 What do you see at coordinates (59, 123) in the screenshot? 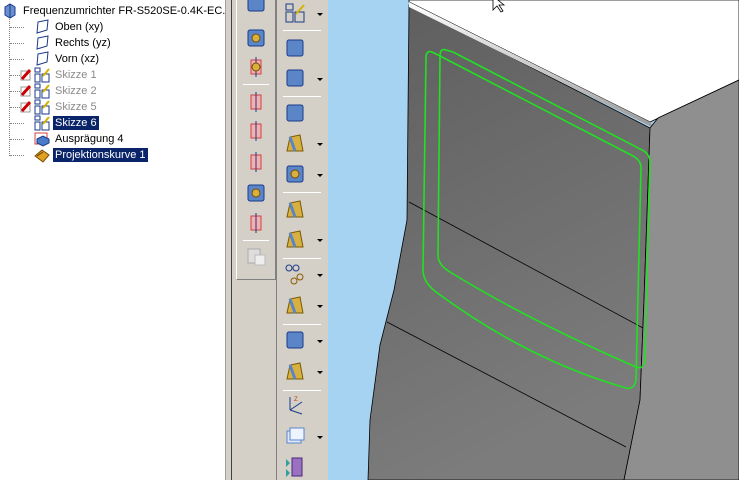
I see `tree-item: Skizze 6` at bounding box center [59, 123].